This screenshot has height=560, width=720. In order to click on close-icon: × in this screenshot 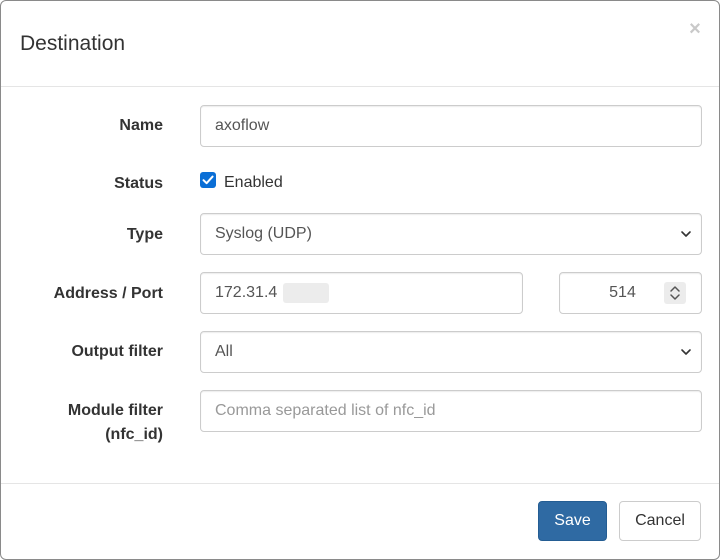, I will do `click(695, 29)`.